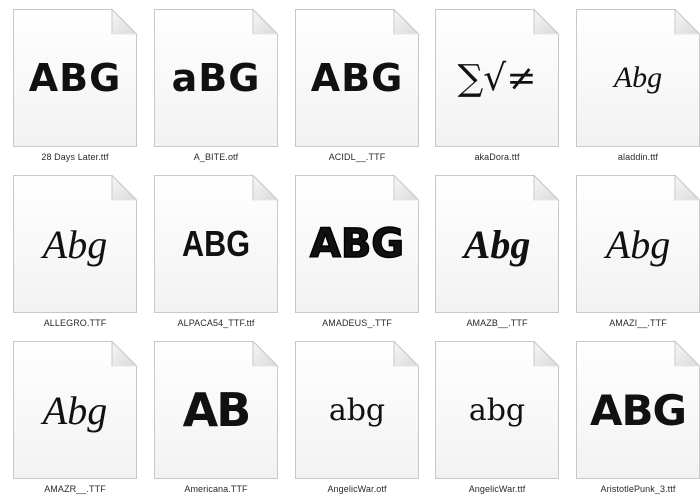 Image resolution: width=700 pixels, height=500 pixels. I want to click on font-preview-glyphs: aBG, so click(216, 78).